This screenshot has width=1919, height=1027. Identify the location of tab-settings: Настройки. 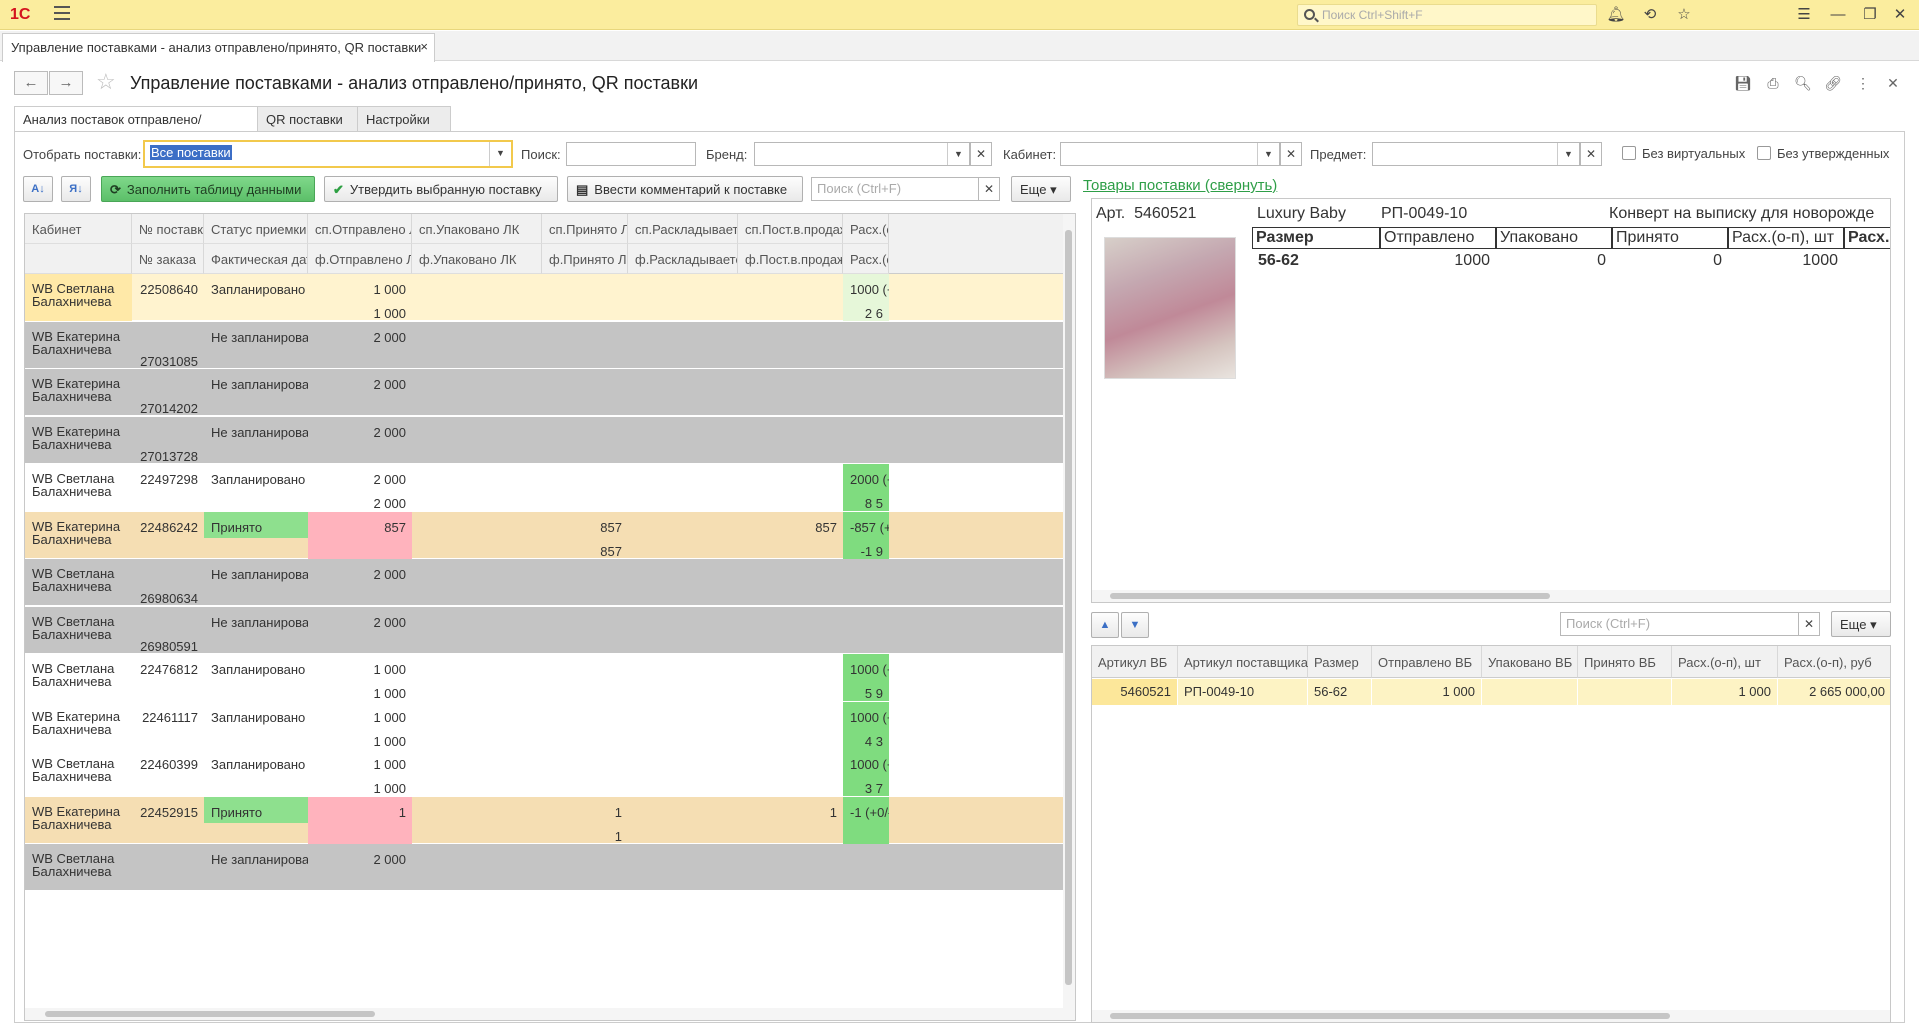
(404, 119).